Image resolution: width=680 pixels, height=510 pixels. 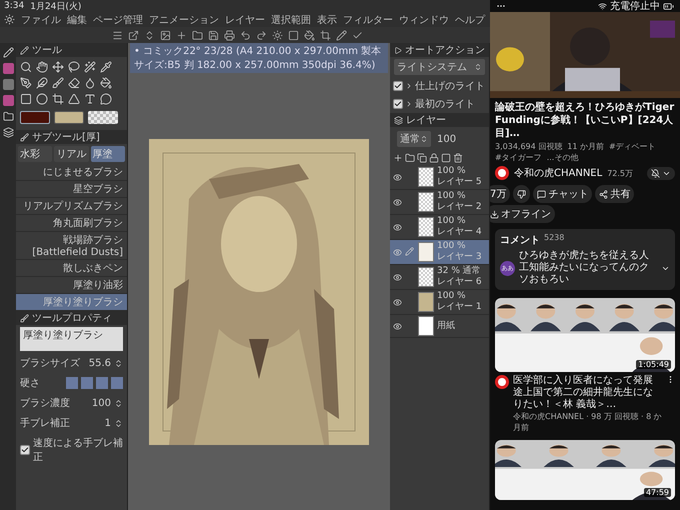 I want to click on menu-item: フィルター, so click(x=368, y=19).